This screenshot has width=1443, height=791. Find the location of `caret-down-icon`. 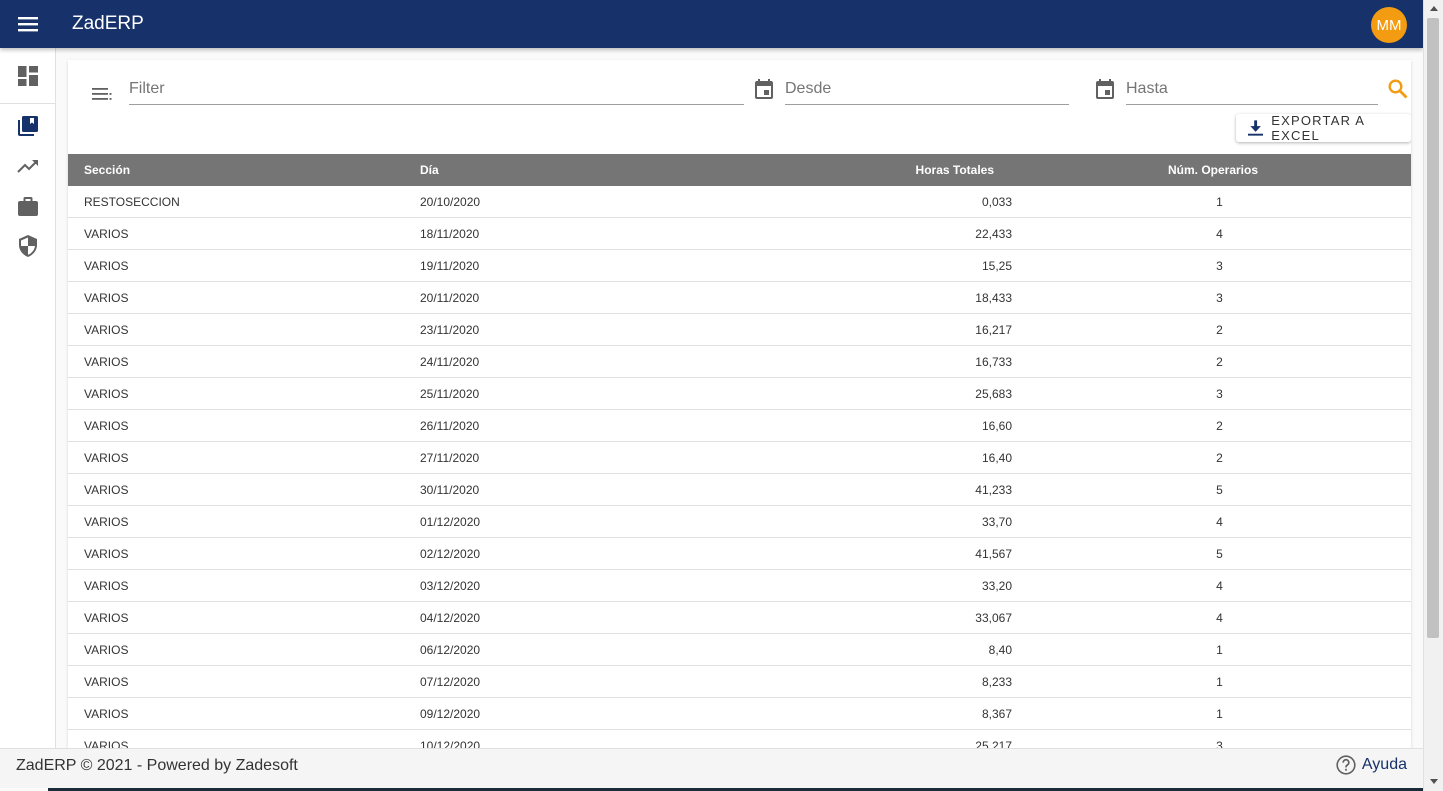

caret-down-icon is located at coordinates (1433, 781).